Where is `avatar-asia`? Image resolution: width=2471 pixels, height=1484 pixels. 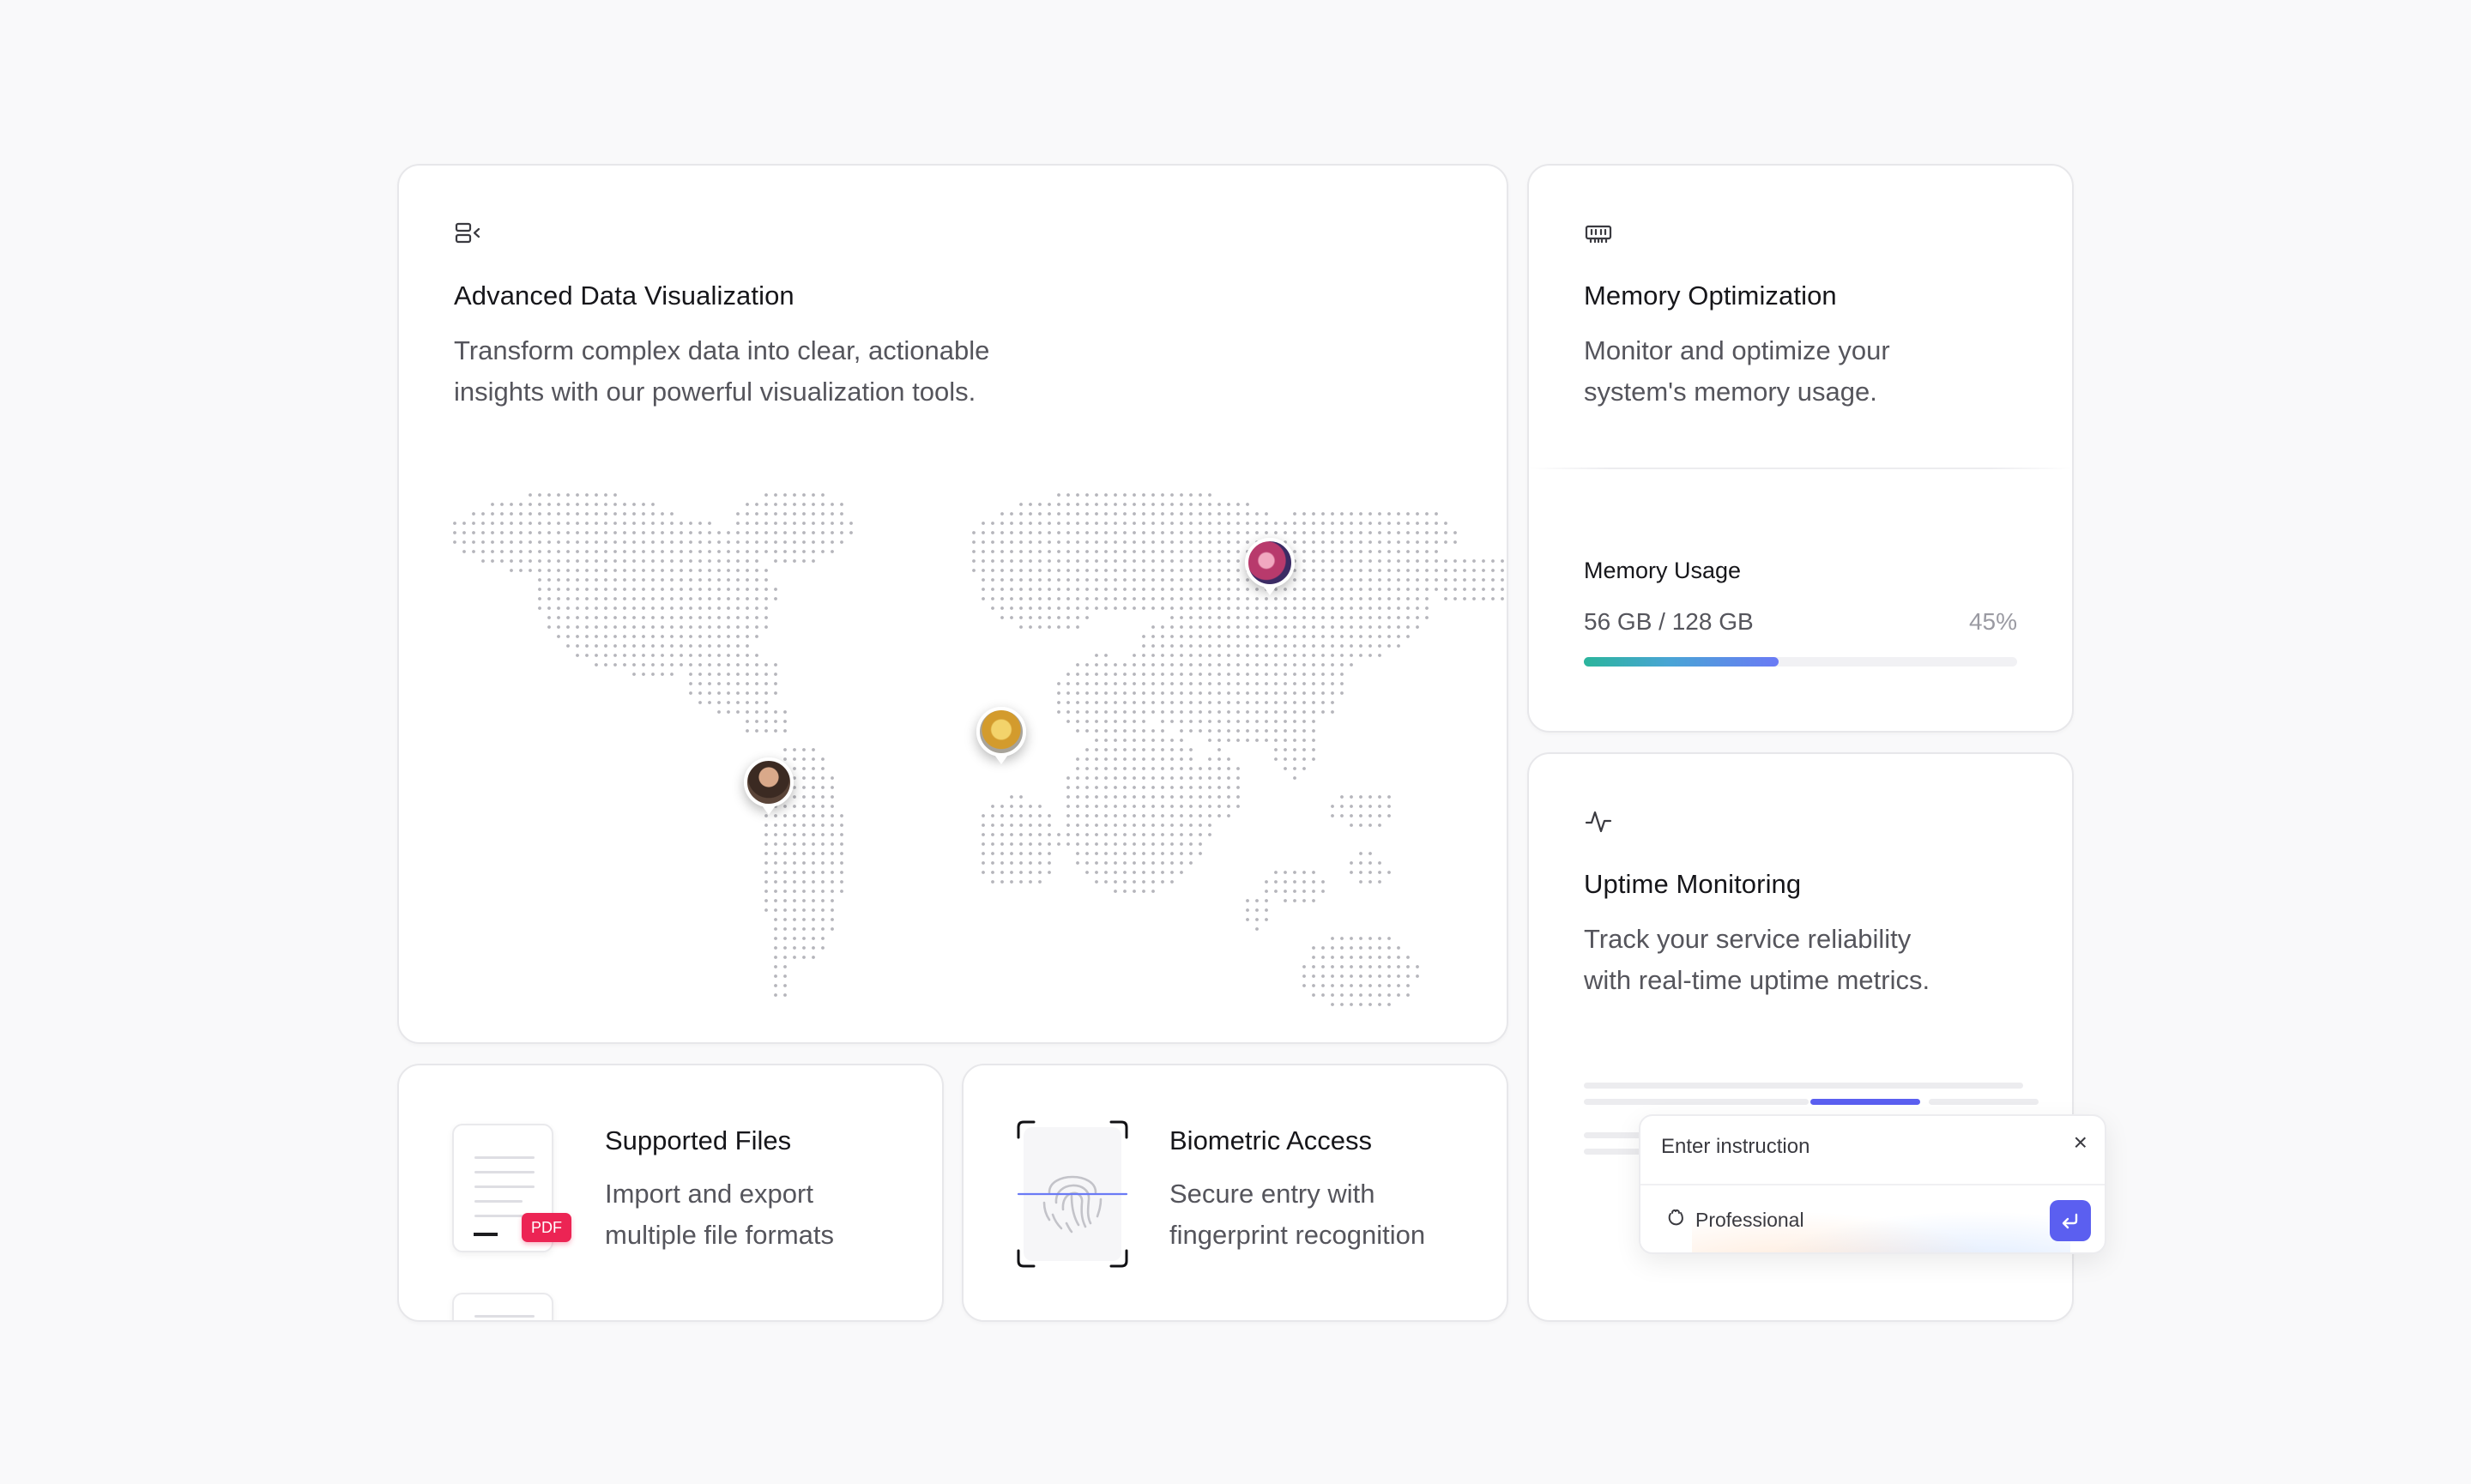
avatar-asia is located at coordinates (1270, 566).